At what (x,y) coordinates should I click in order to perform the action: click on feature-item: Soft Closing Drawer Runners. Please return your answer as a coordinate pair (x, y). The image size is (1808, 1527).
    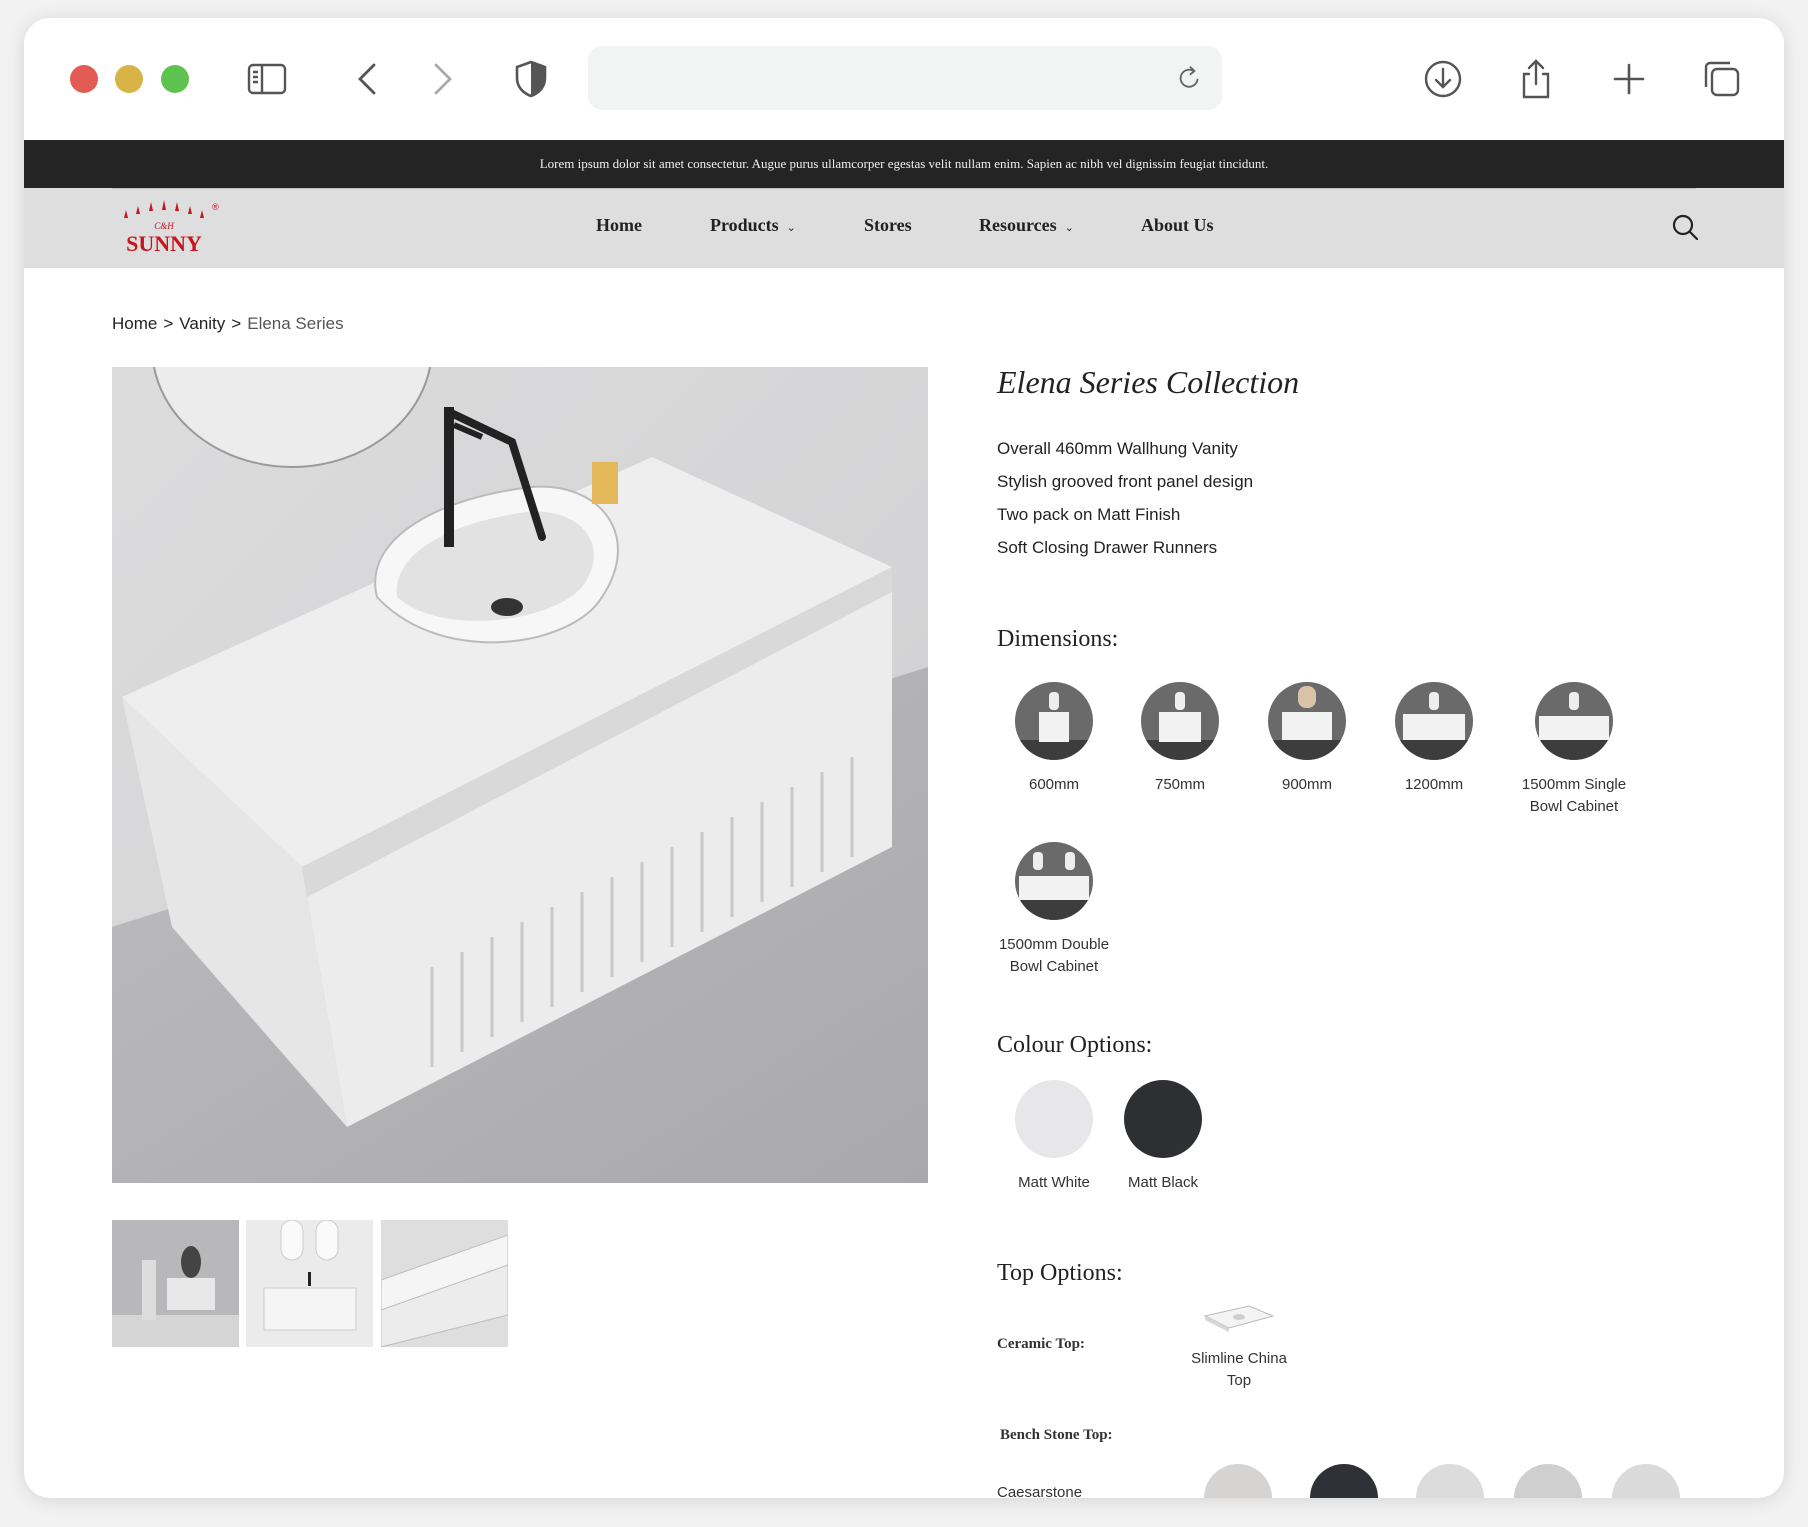
    Looking at the image, I should click on (1107, 547).